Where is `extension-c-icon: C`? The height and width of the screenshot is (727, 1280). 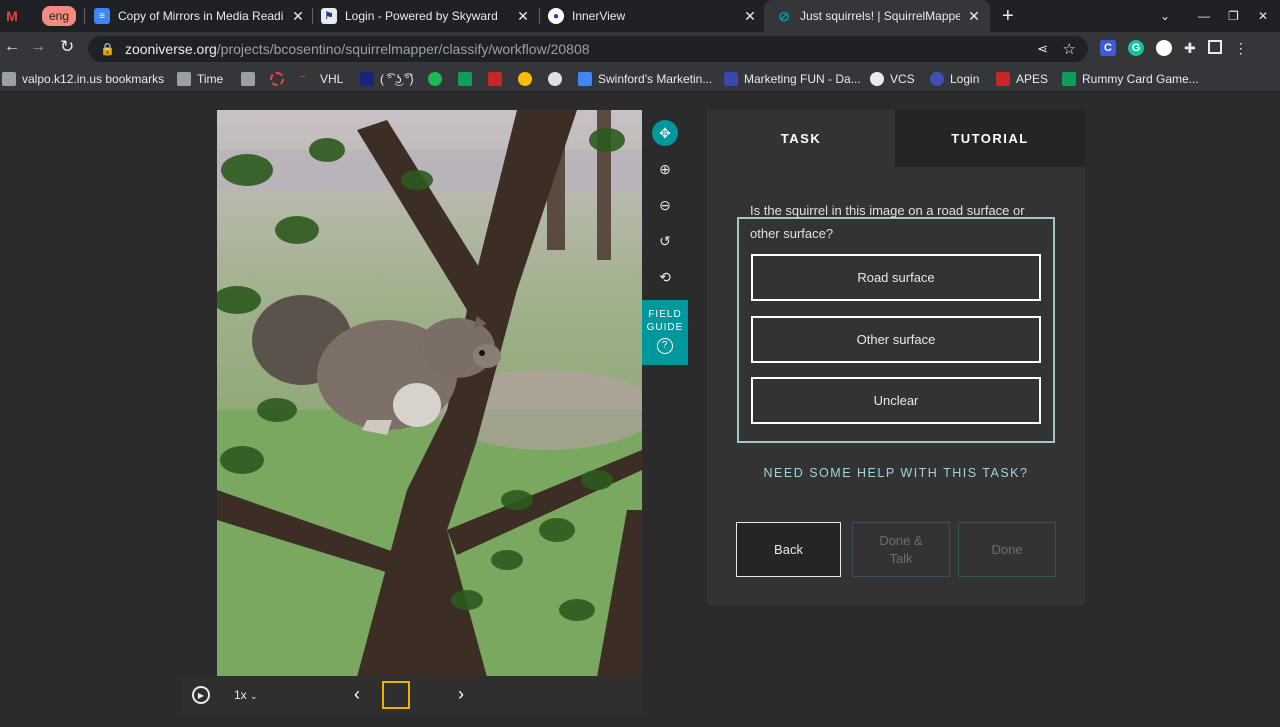
extension-c-icon: C is located at coordinates (1108, 48).